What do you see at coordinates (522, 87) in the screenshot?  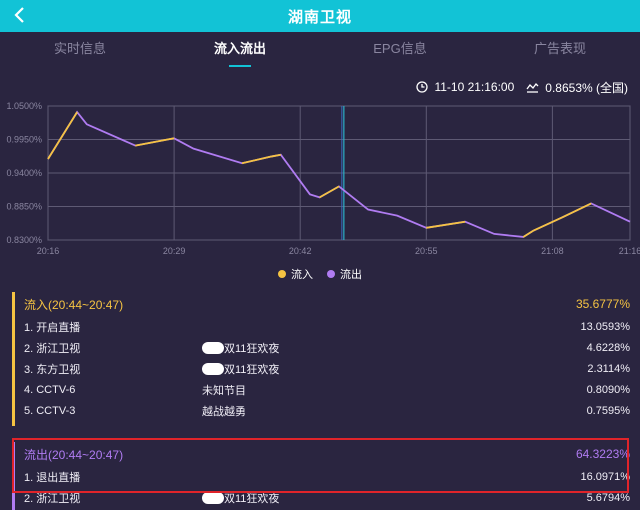 I see `info-line: 11-10 21:16:00 0.8653% (全国)` at bounding box center [522, 87].